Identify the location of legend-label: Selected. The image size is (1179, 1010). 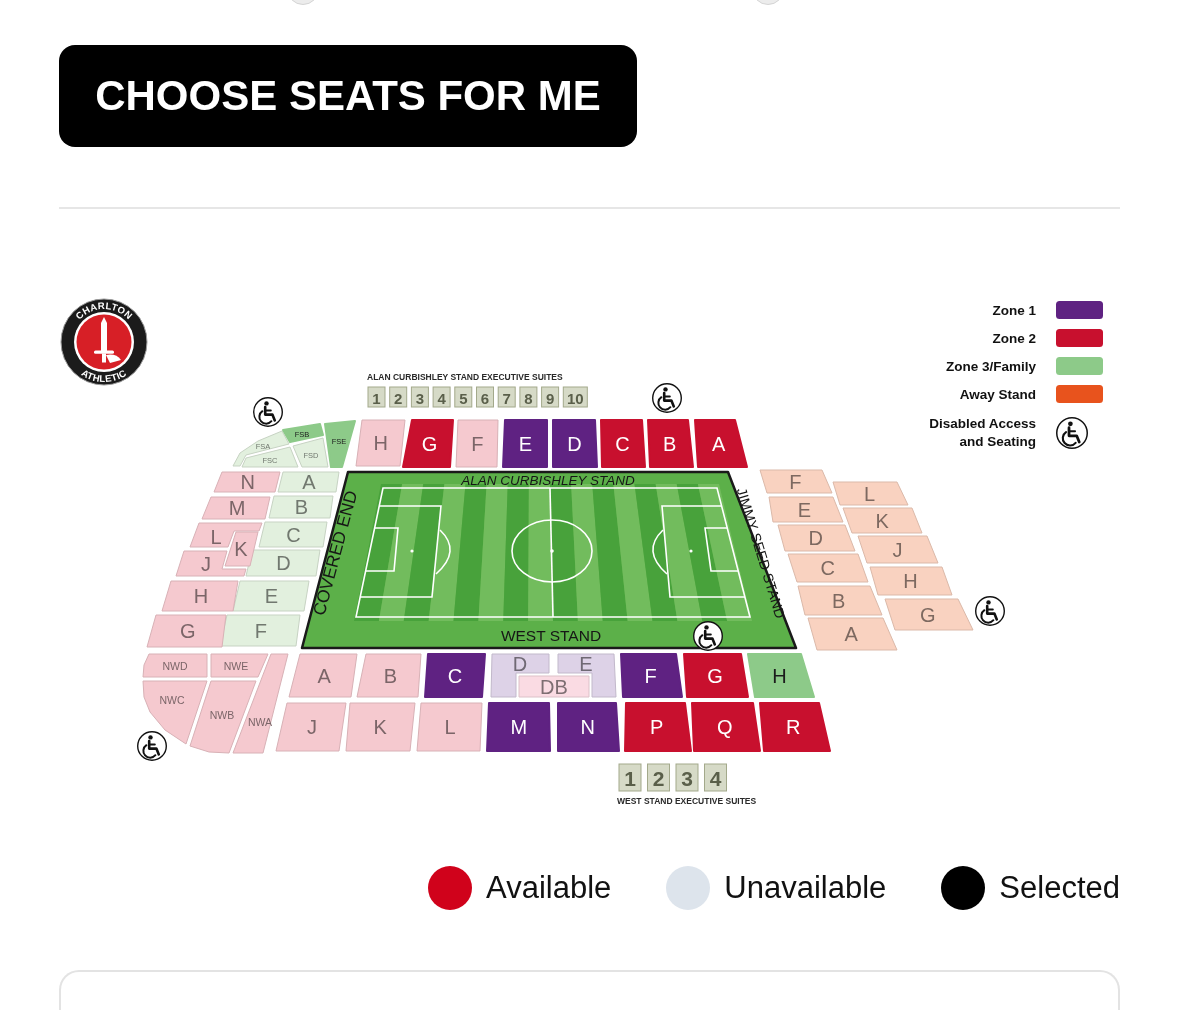
(1059, 888).